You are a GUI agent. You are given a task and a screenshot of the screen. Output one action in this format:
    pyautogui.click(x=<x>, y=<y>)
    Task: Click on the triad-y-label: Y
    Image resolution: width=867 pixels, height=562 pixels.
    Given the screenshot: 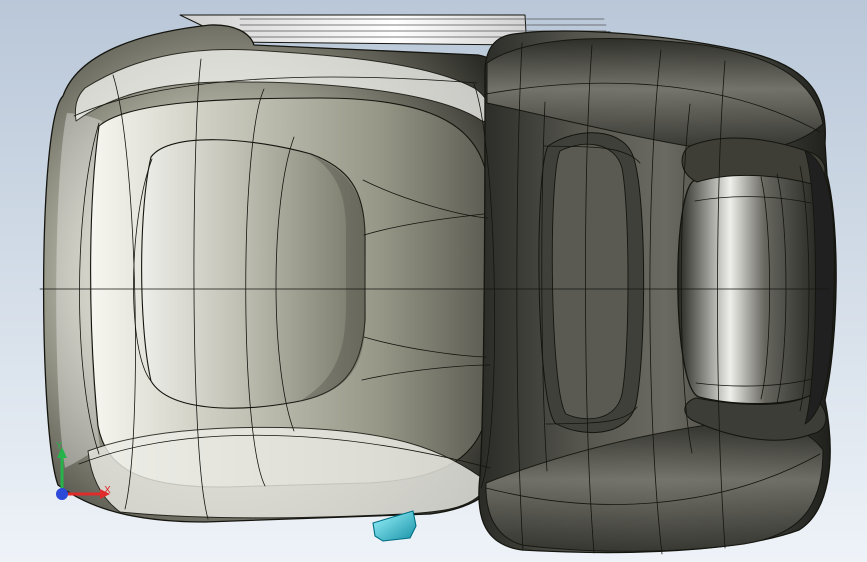 What is the action you would take?
    pyautogui.click(x=59, y=446)
    